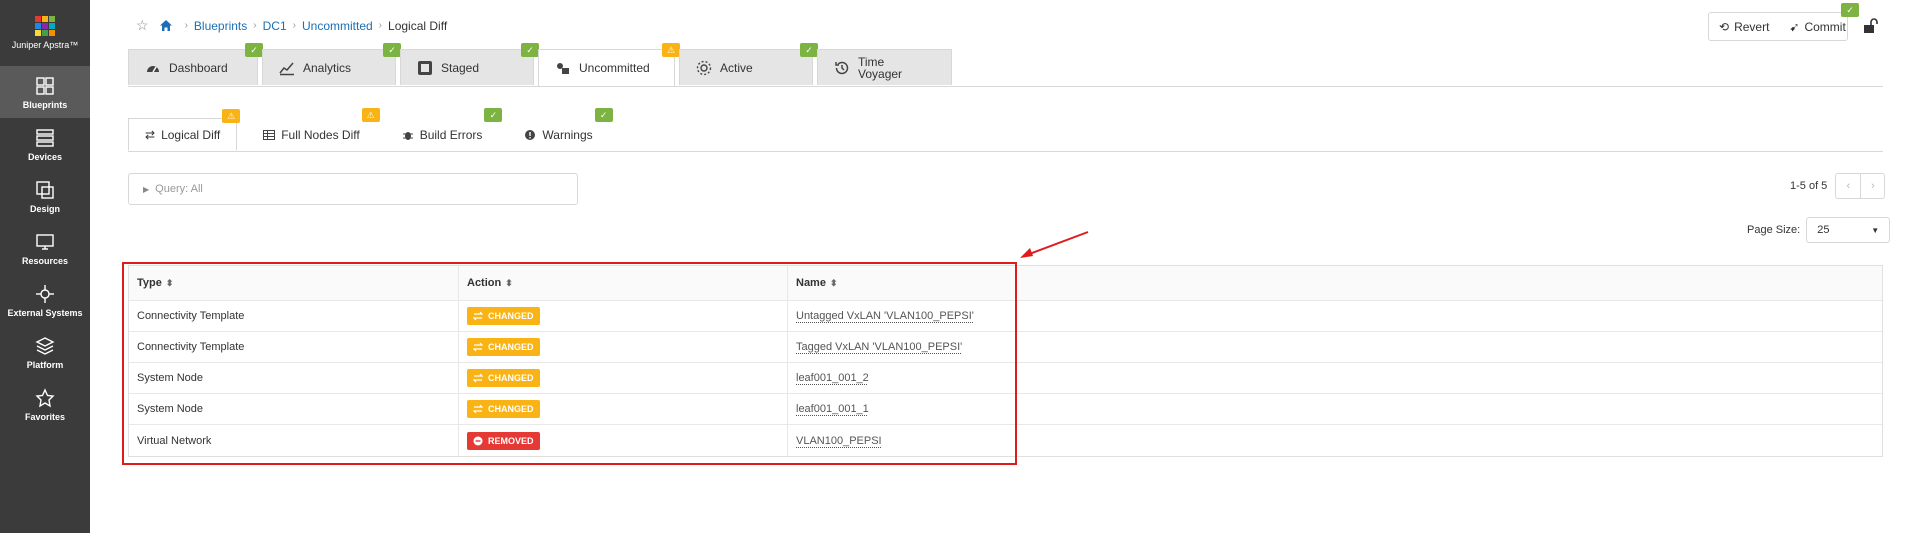 The width and height of the screenshot is (1919, 533). Describe the element at coordinates (220, 26) in the screenshot. I see `breadcrumb-blueprints: Blueprints` at that location.